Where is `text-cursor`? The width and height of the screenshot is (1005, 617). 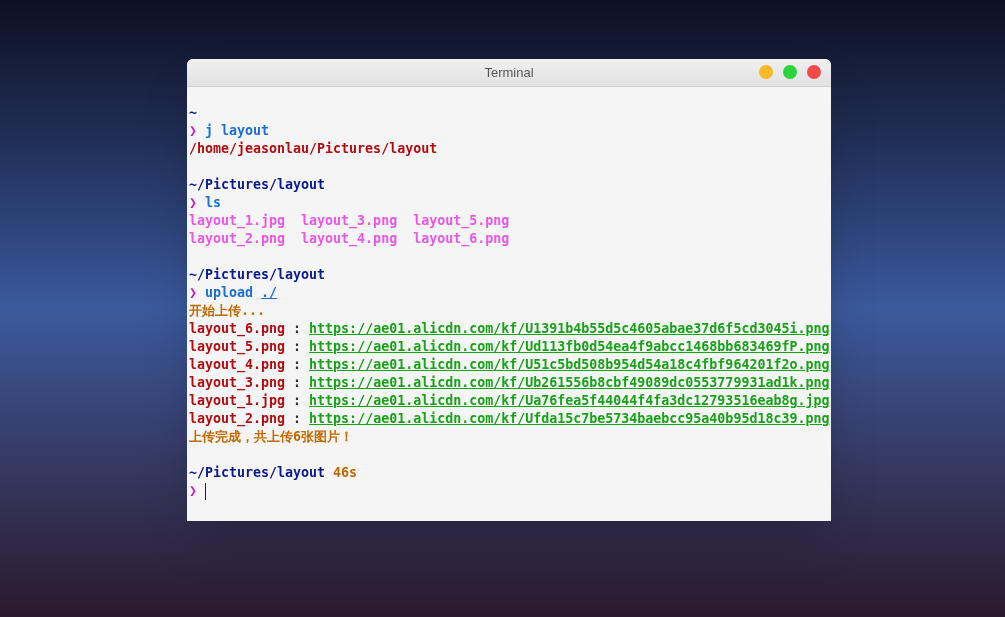 text-cursor is located at coordinates (205, 491).